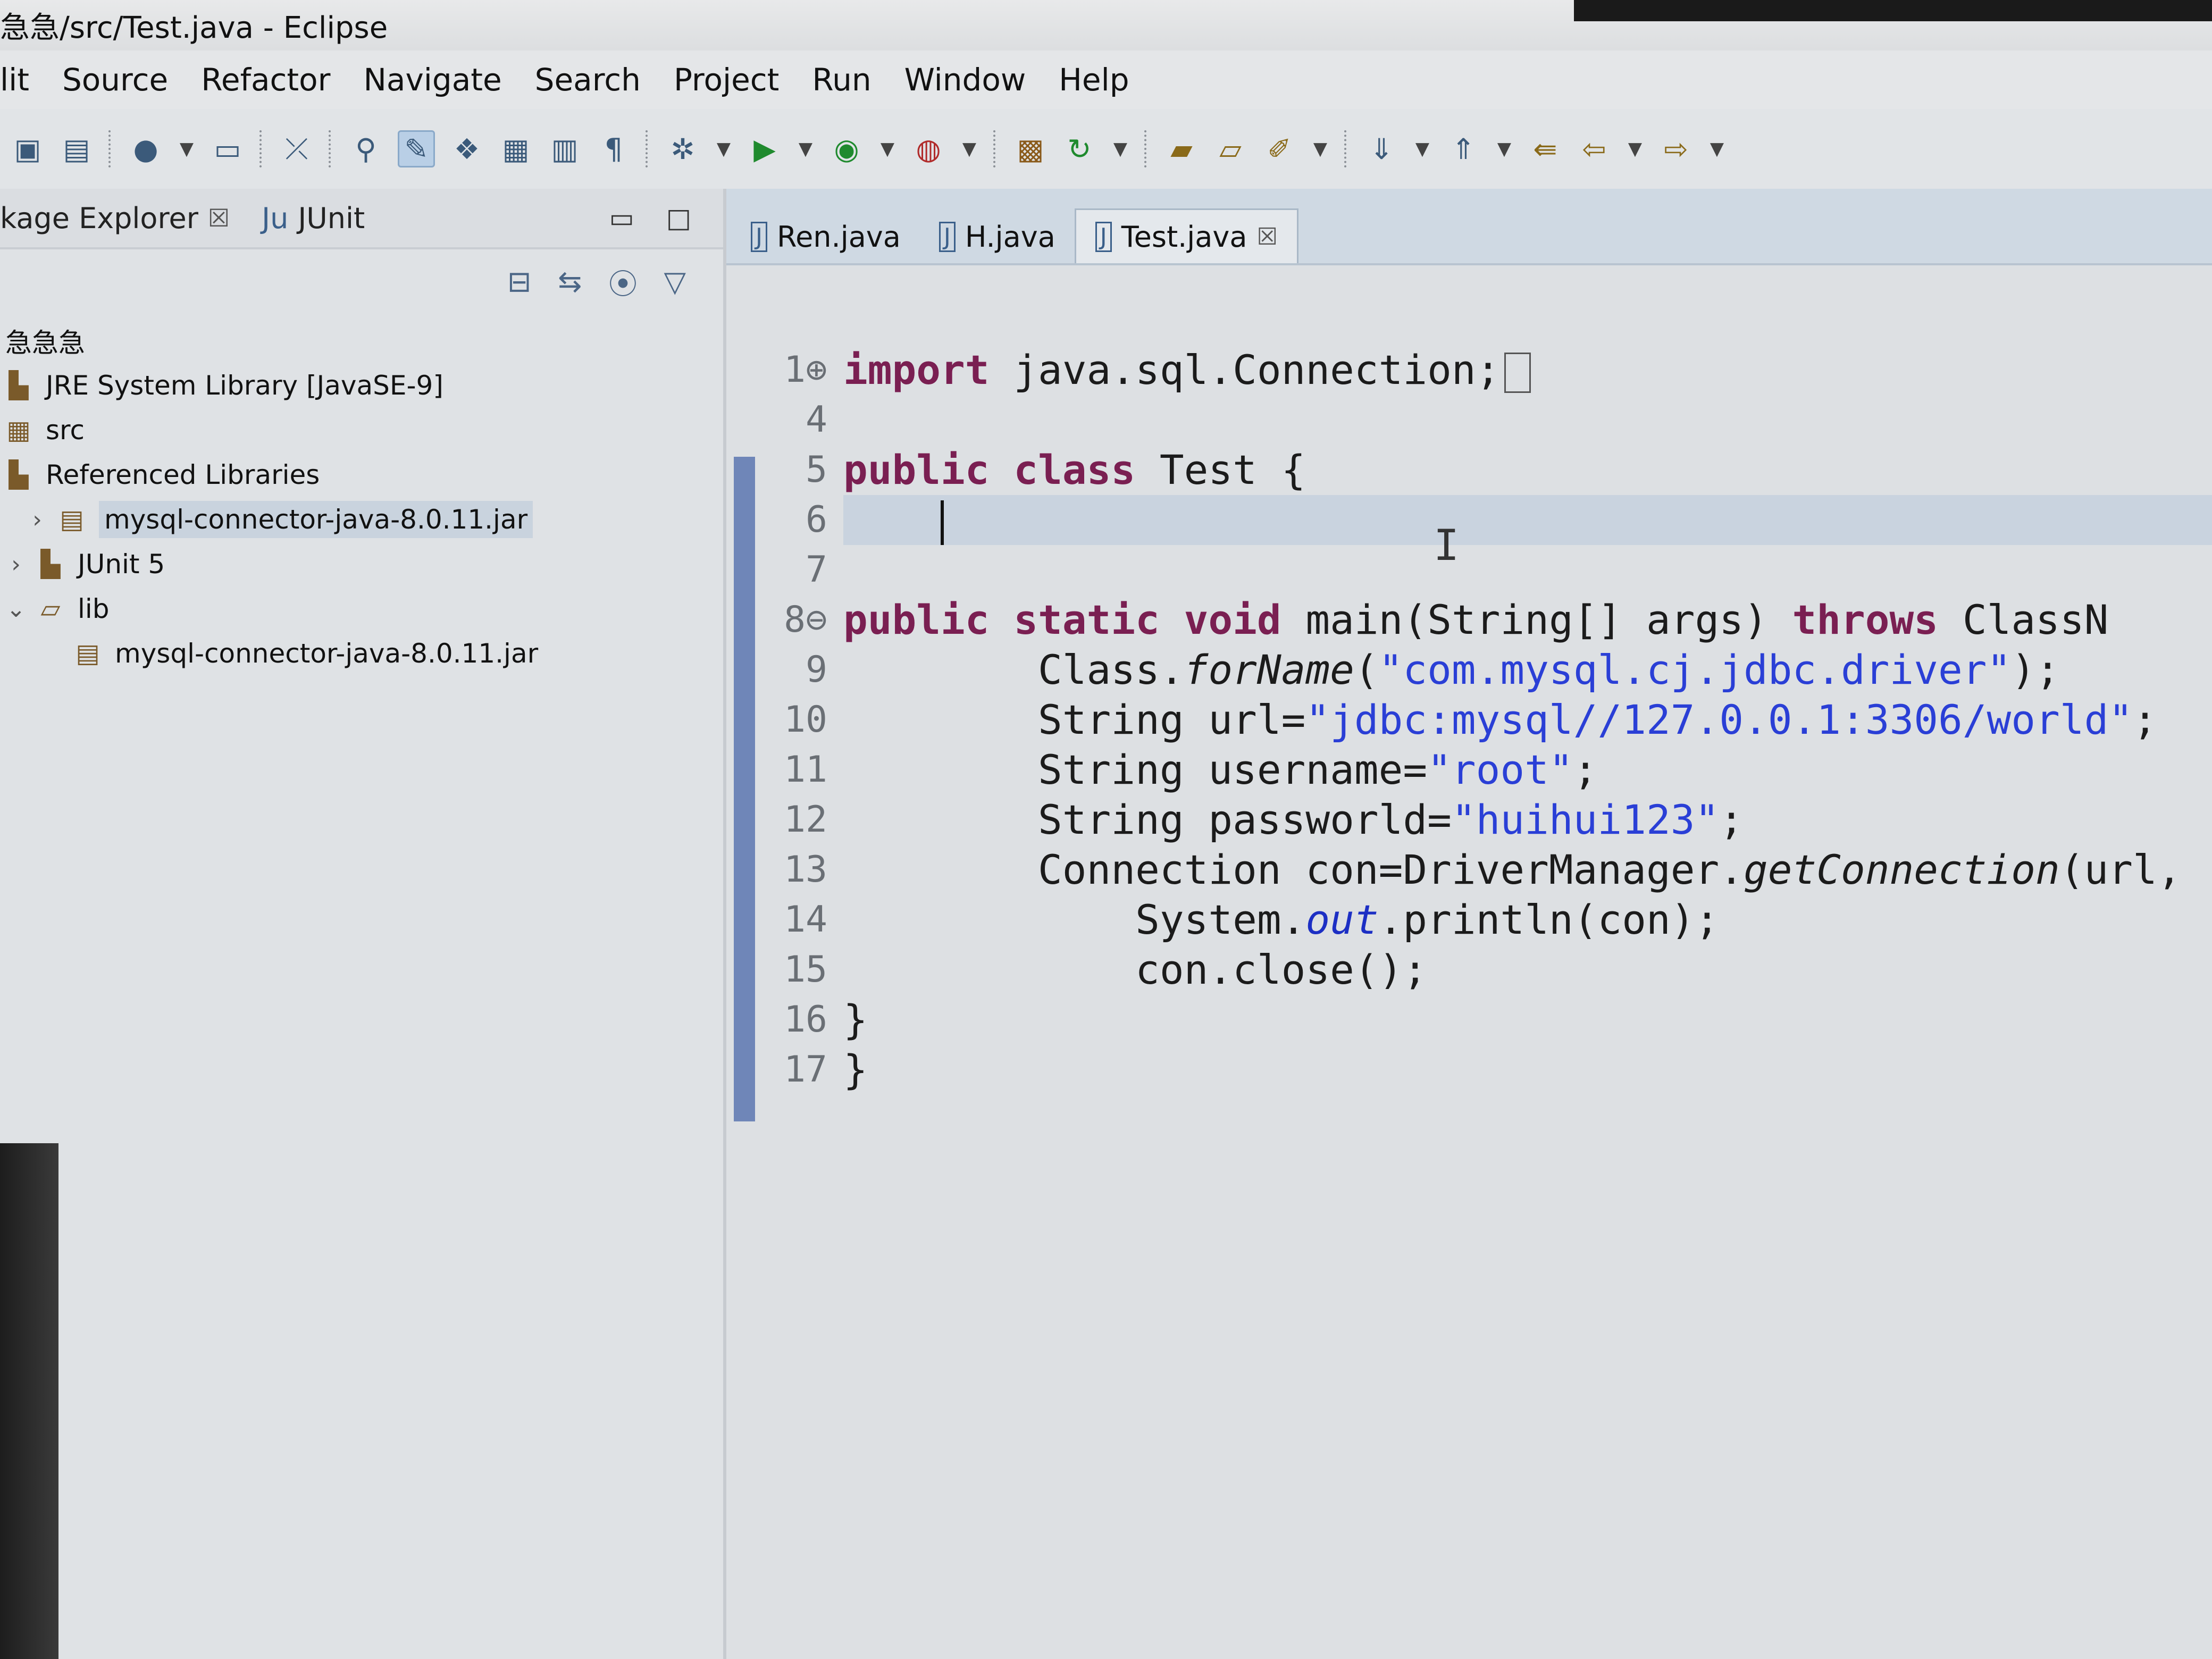  What do you see at coordinates (2145, 719) in the screenshot?
I see `code-text: ;` at bounding box center [2145, 719].